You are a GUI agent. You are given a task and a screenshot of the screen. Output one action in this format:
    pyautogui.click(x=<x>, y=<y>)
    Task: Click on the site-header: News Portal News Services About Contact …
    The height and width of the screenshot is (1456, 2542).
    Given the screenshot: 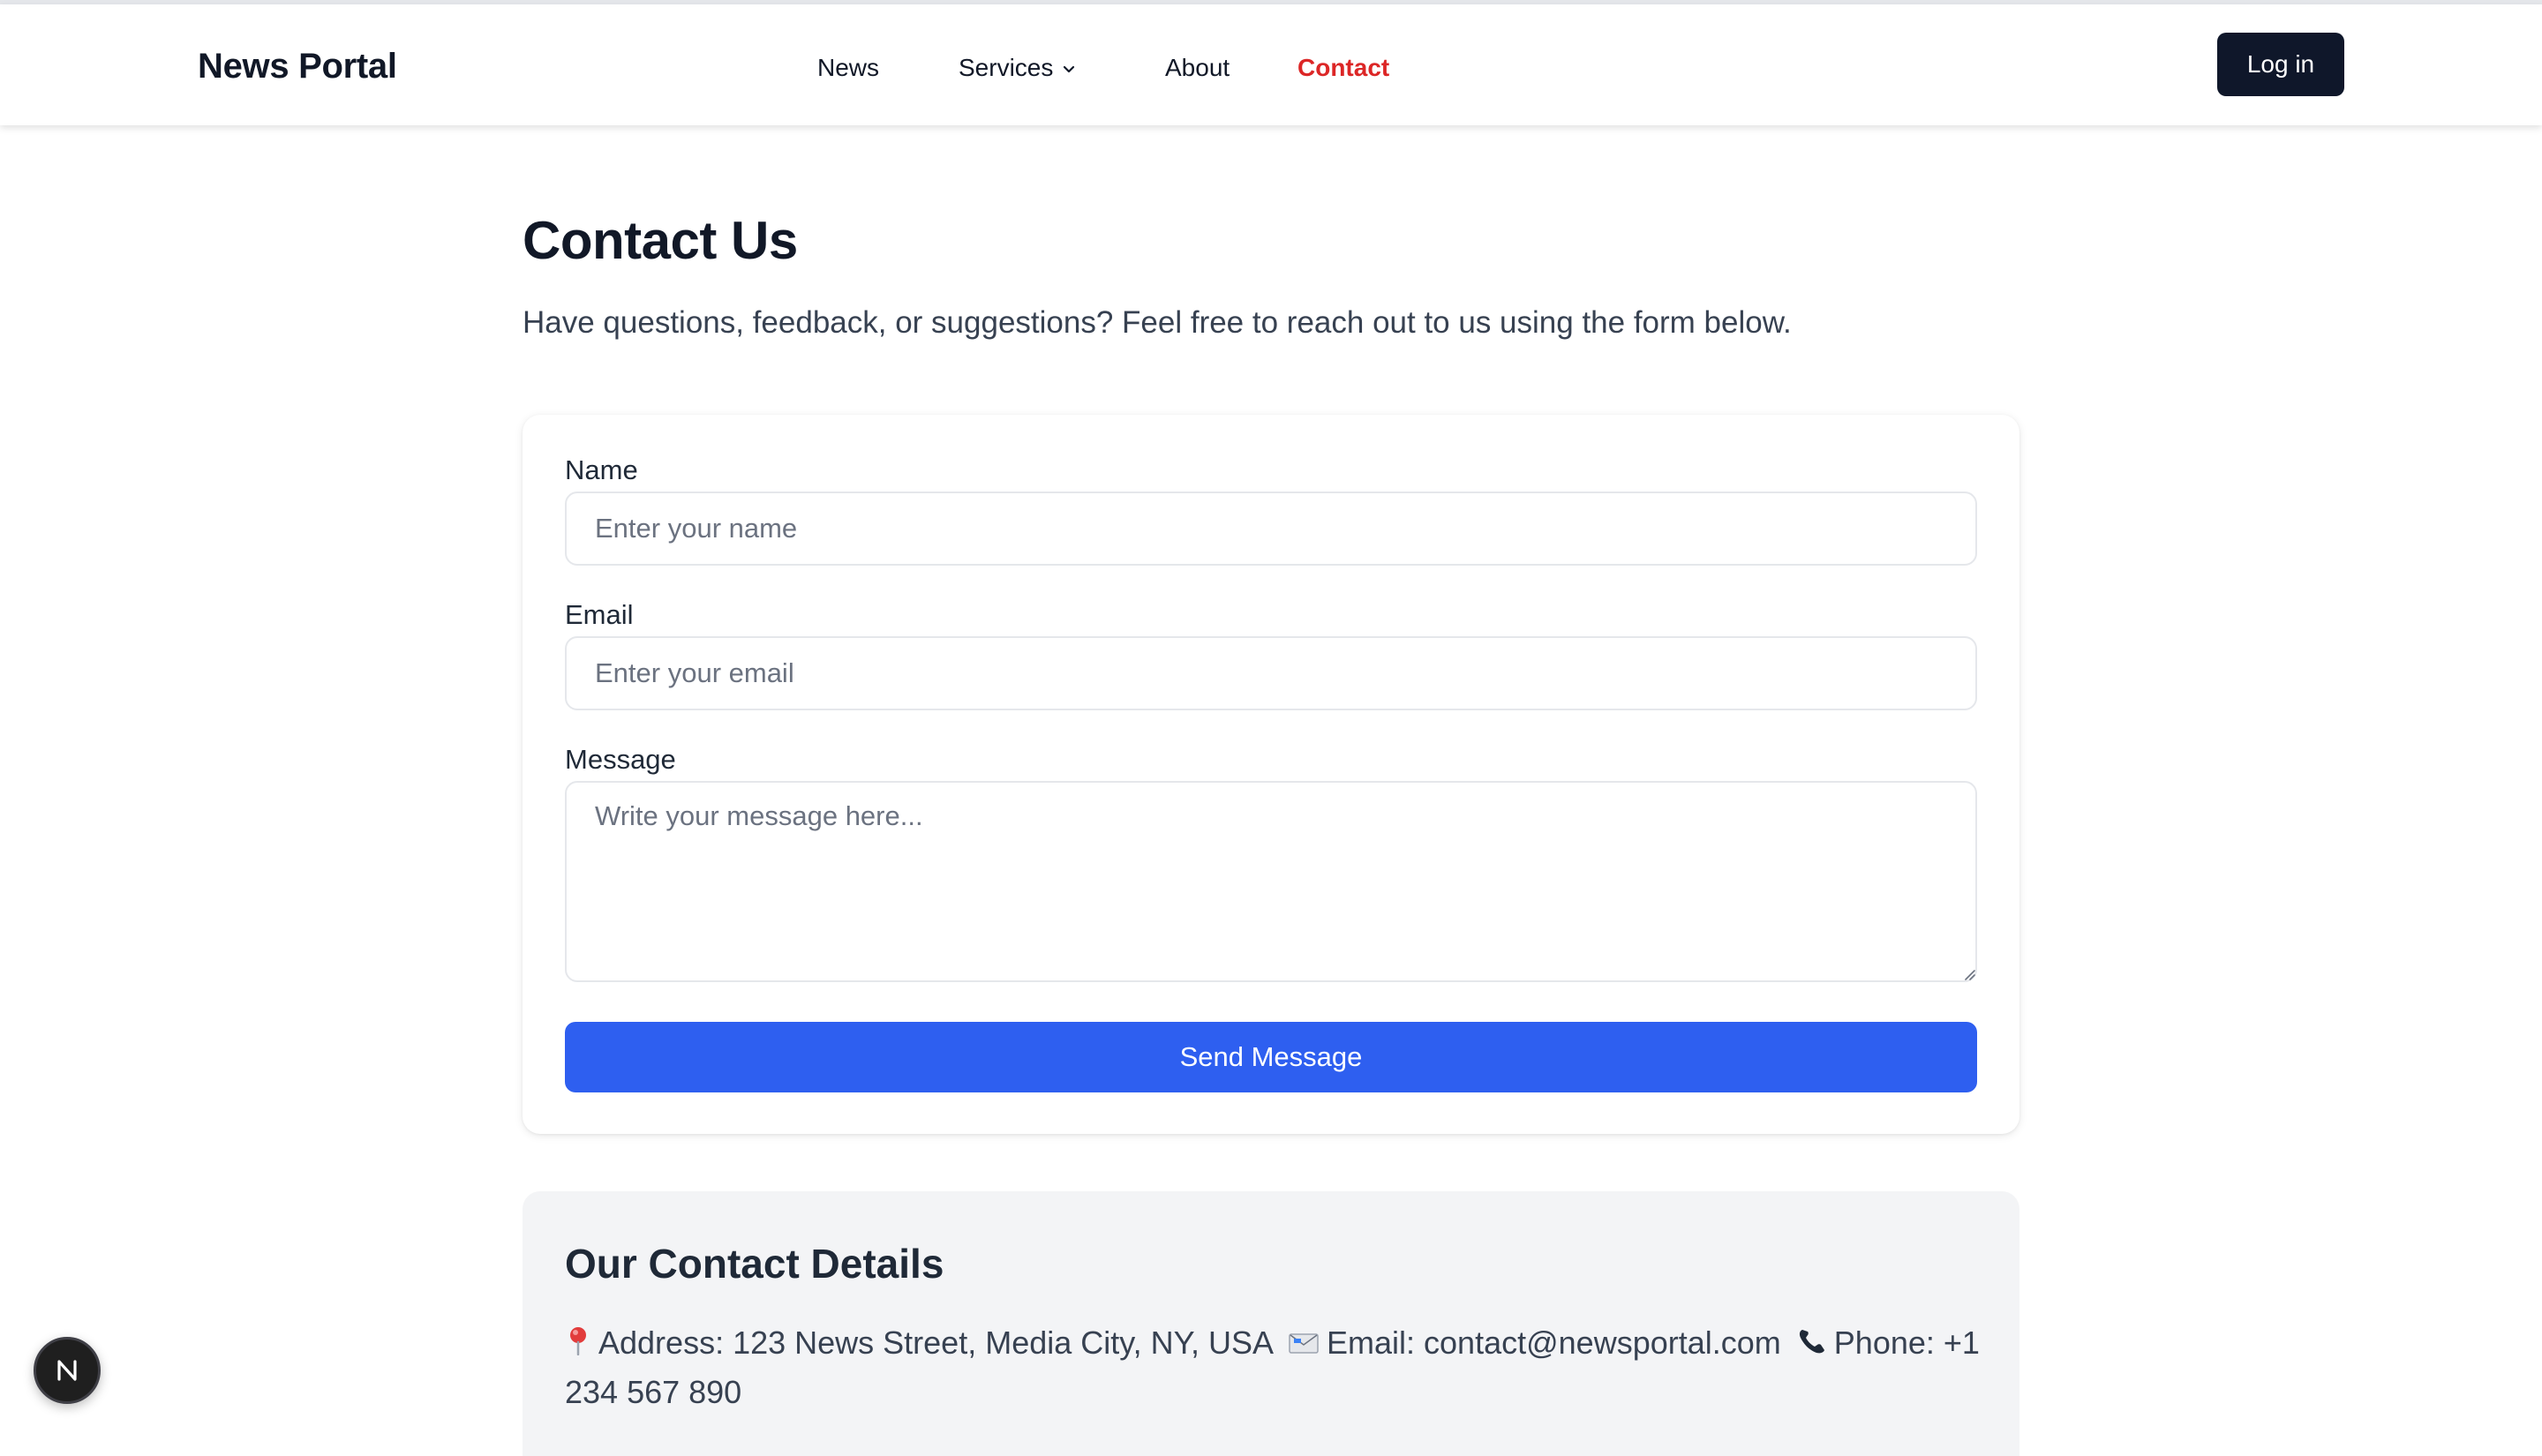 What is the action you would take?
    pyautogui.click(x=1271, y=64)
    